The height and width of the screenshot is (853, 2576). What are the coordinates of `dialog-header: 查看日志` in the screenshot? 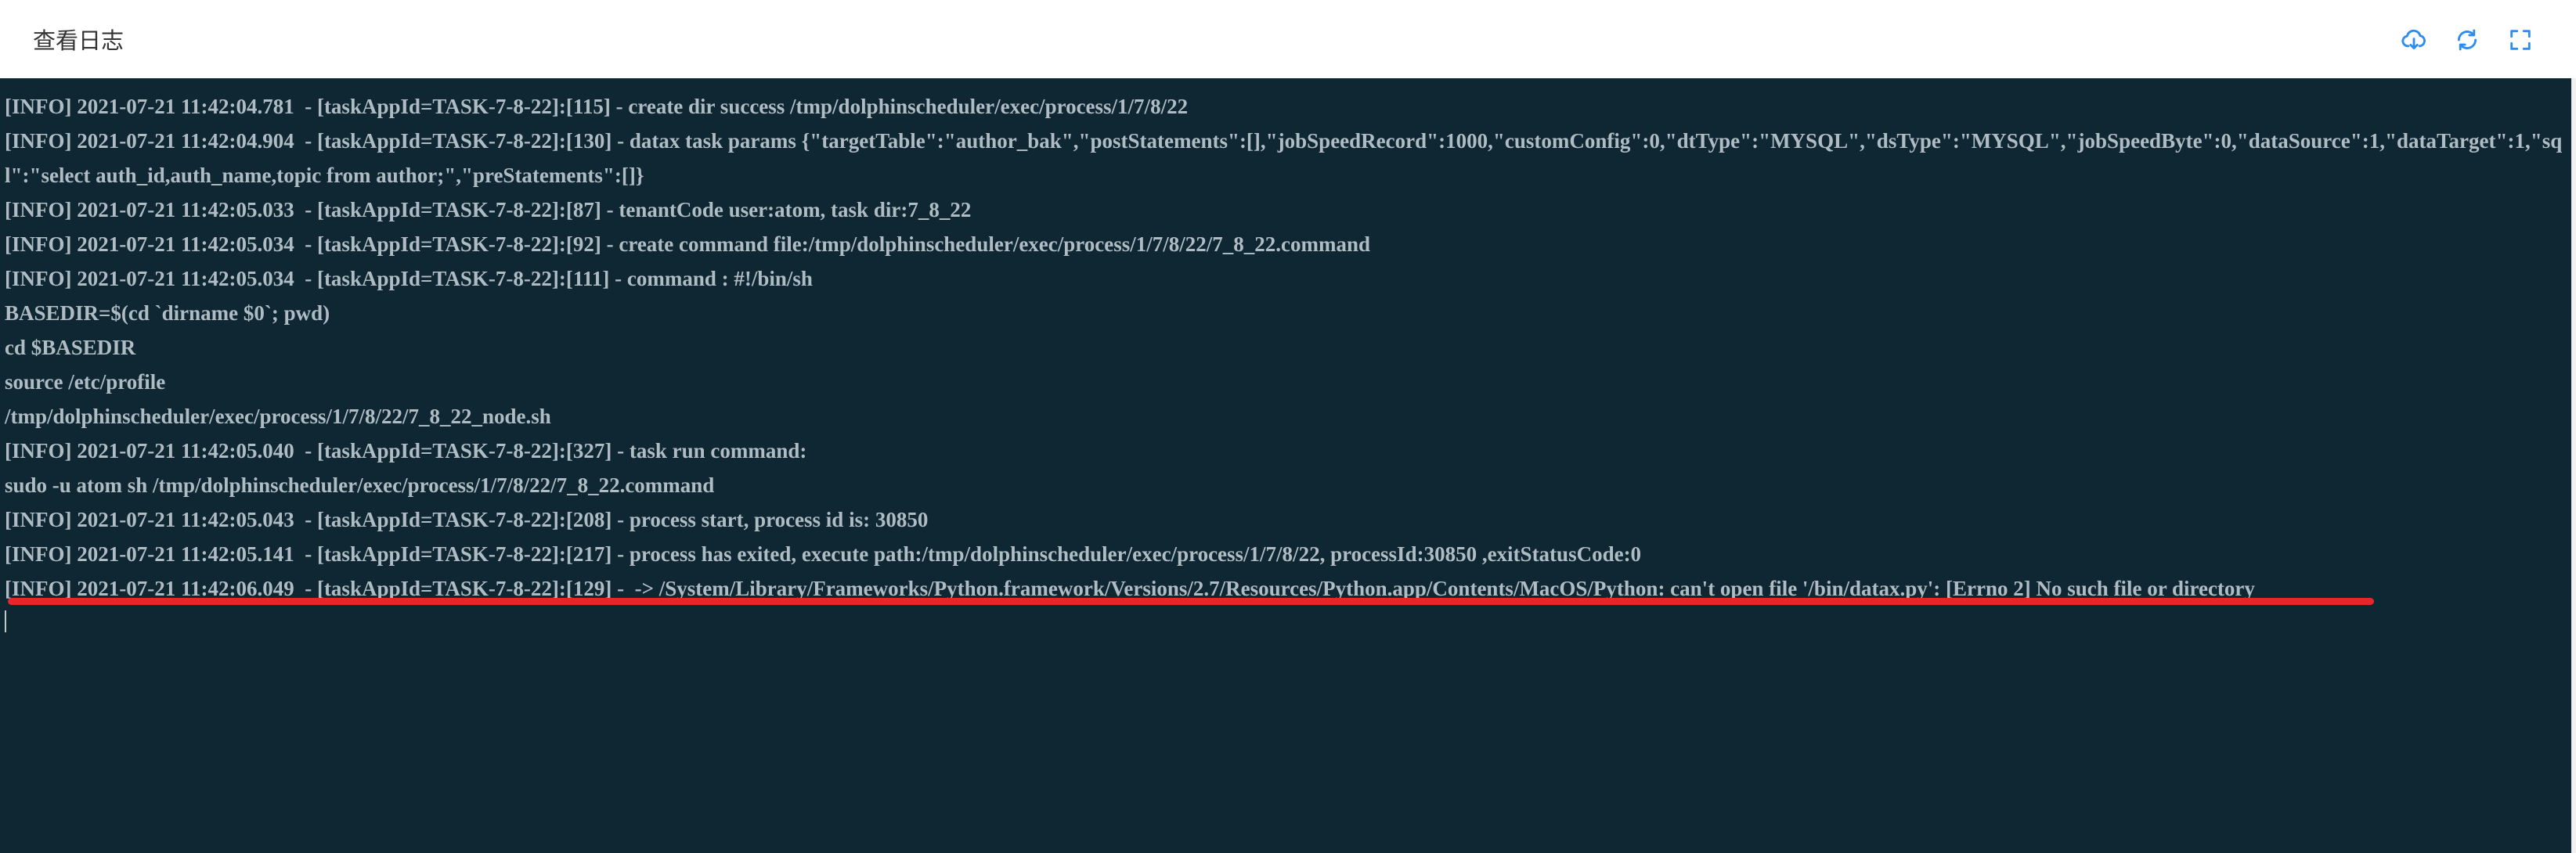 It's located at (1288, 39).